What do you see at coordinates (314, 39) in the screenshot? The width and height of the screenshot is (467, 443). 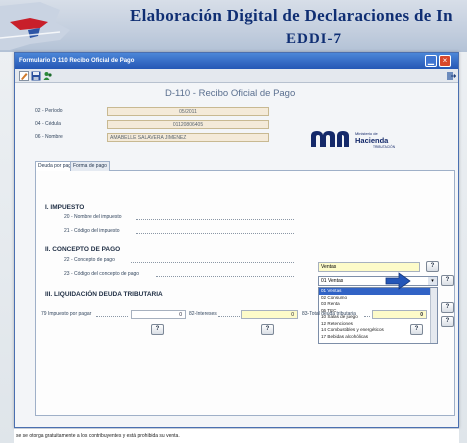 I see `banner-subtitle: EDDI-7` at bounding box center [314, 39].